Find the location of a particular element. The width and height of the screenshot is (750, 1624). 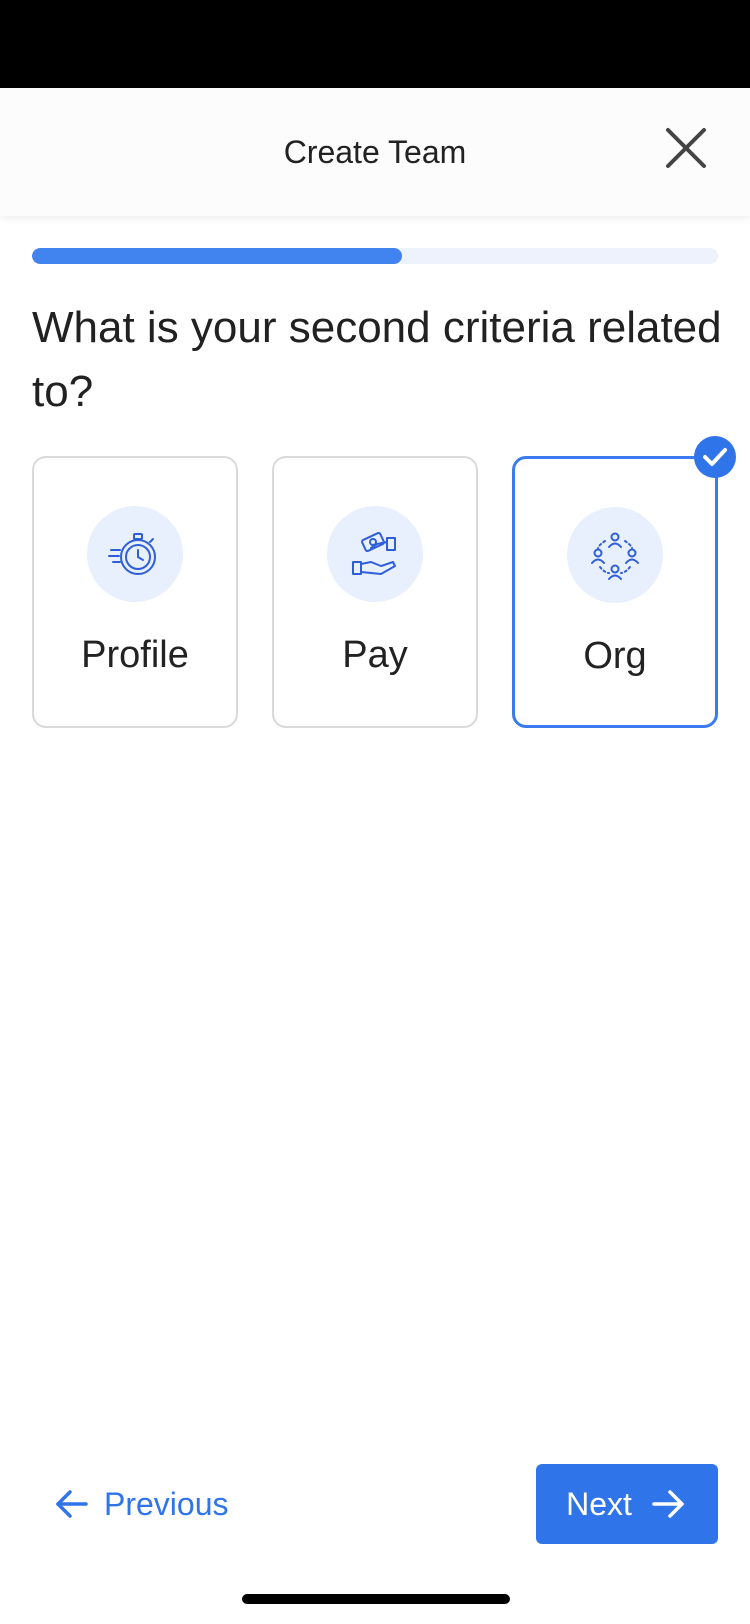

progress-fill is located at coordinates (217, 256).